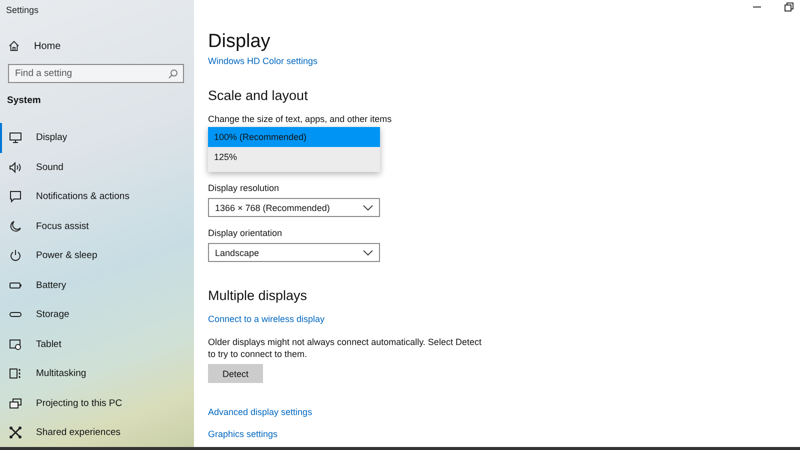 The image size is (800, 450). Describe the element at coordinates (97, 255) in the screenshot. I see `sidebar-item: Power & sleep` at that location.